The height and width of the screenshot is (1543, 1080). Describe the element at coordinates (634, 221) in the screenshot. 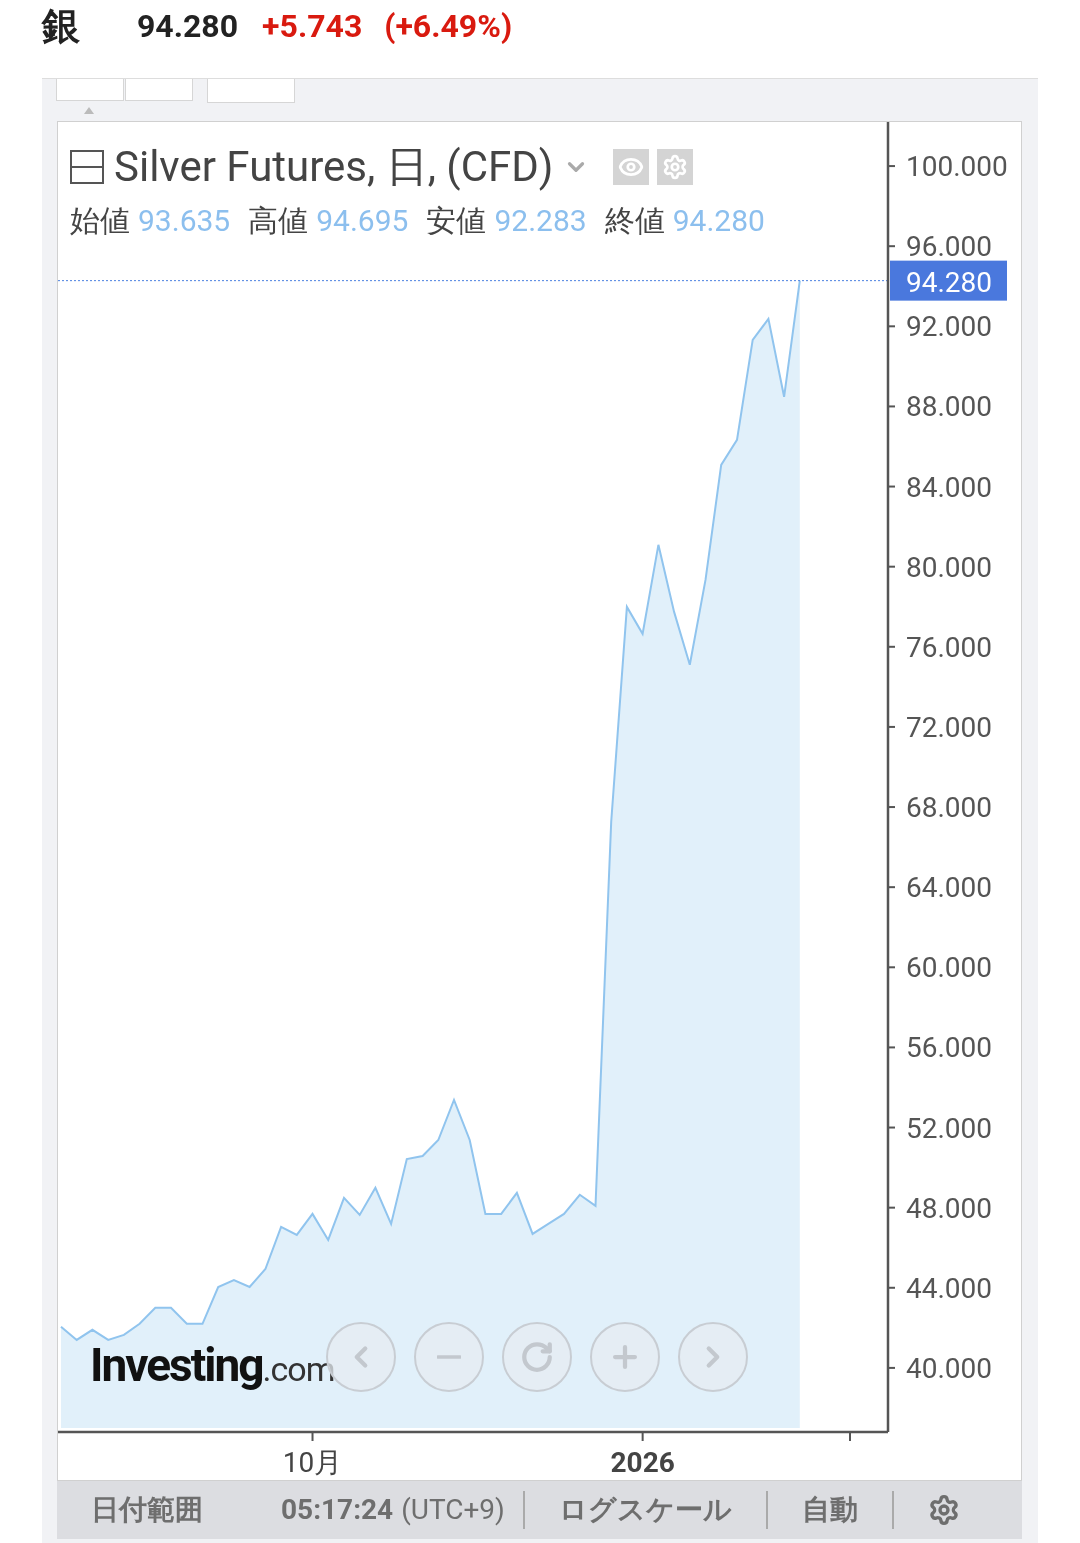

I see `ohlc-label: 終値` at that location.